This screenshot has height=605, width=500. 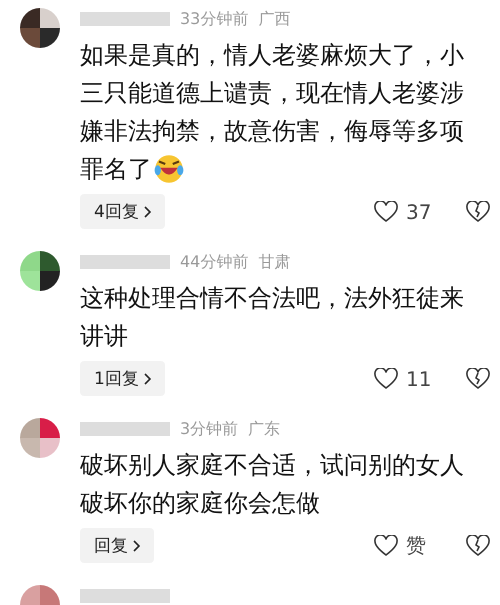 What do you see at coordinates (122, 378) in the screenshot?
I see `replies-button: 1回复` at bounding box center [122, 378].